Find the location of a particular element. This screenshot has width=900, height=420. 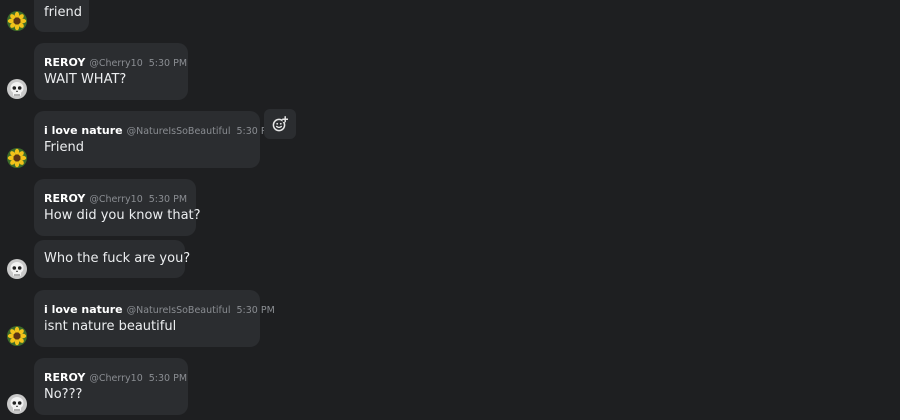

message-text: How did you know that? is located at coordinates (122, 215).